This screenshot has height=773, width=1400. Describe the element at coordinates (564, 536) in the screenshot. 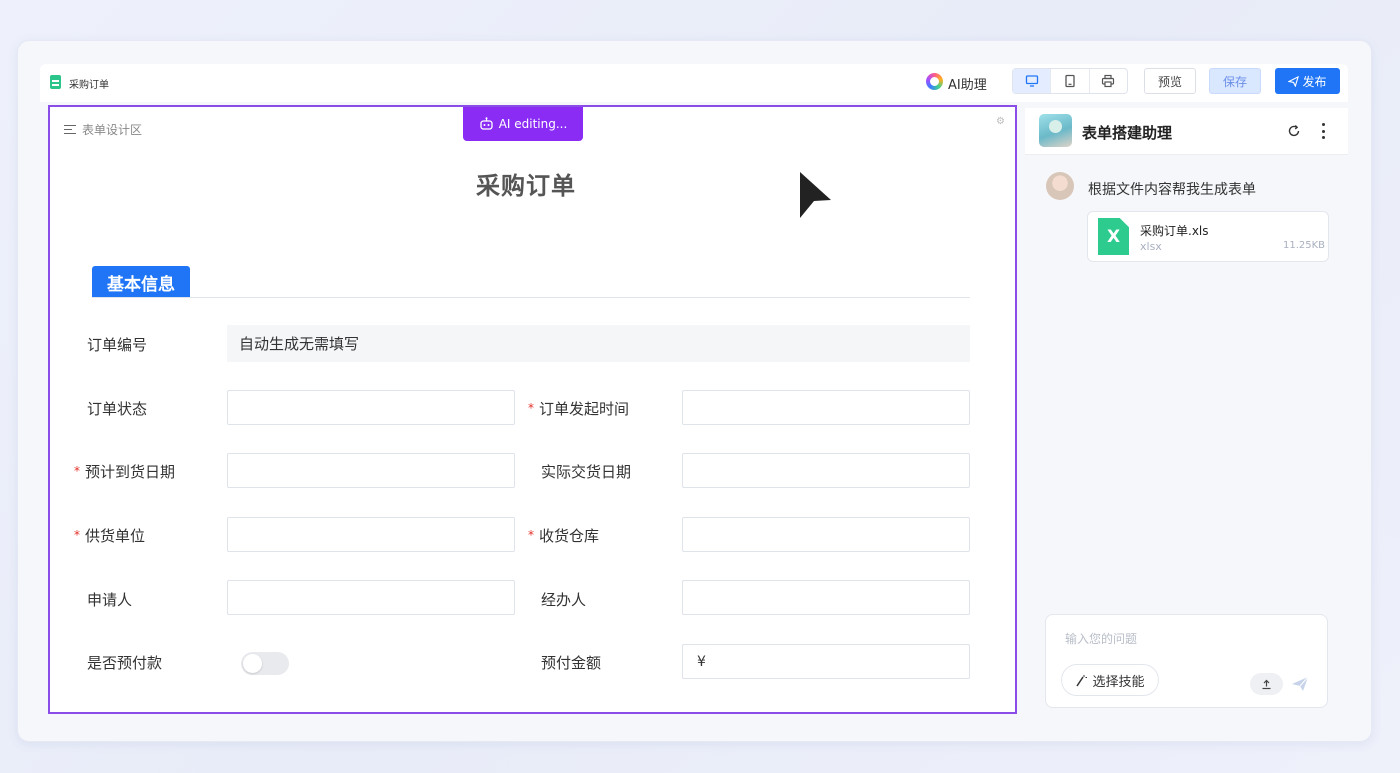

I see `warehouse-label: * 收货仓库` at that location.